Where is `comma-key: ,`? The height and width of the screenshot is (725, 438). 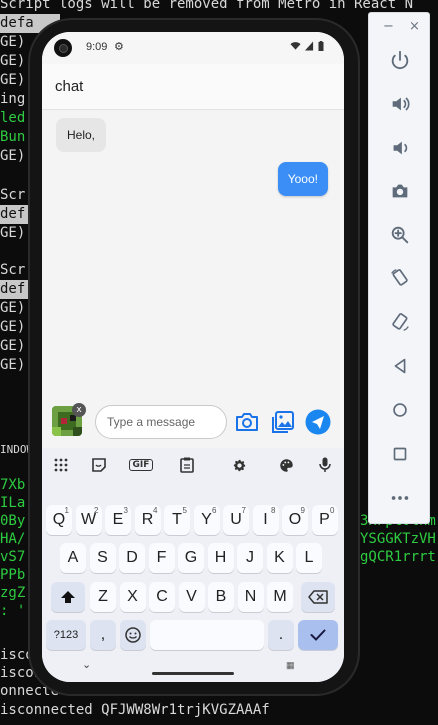
comma-key: , is located at coordinates (103, 635).